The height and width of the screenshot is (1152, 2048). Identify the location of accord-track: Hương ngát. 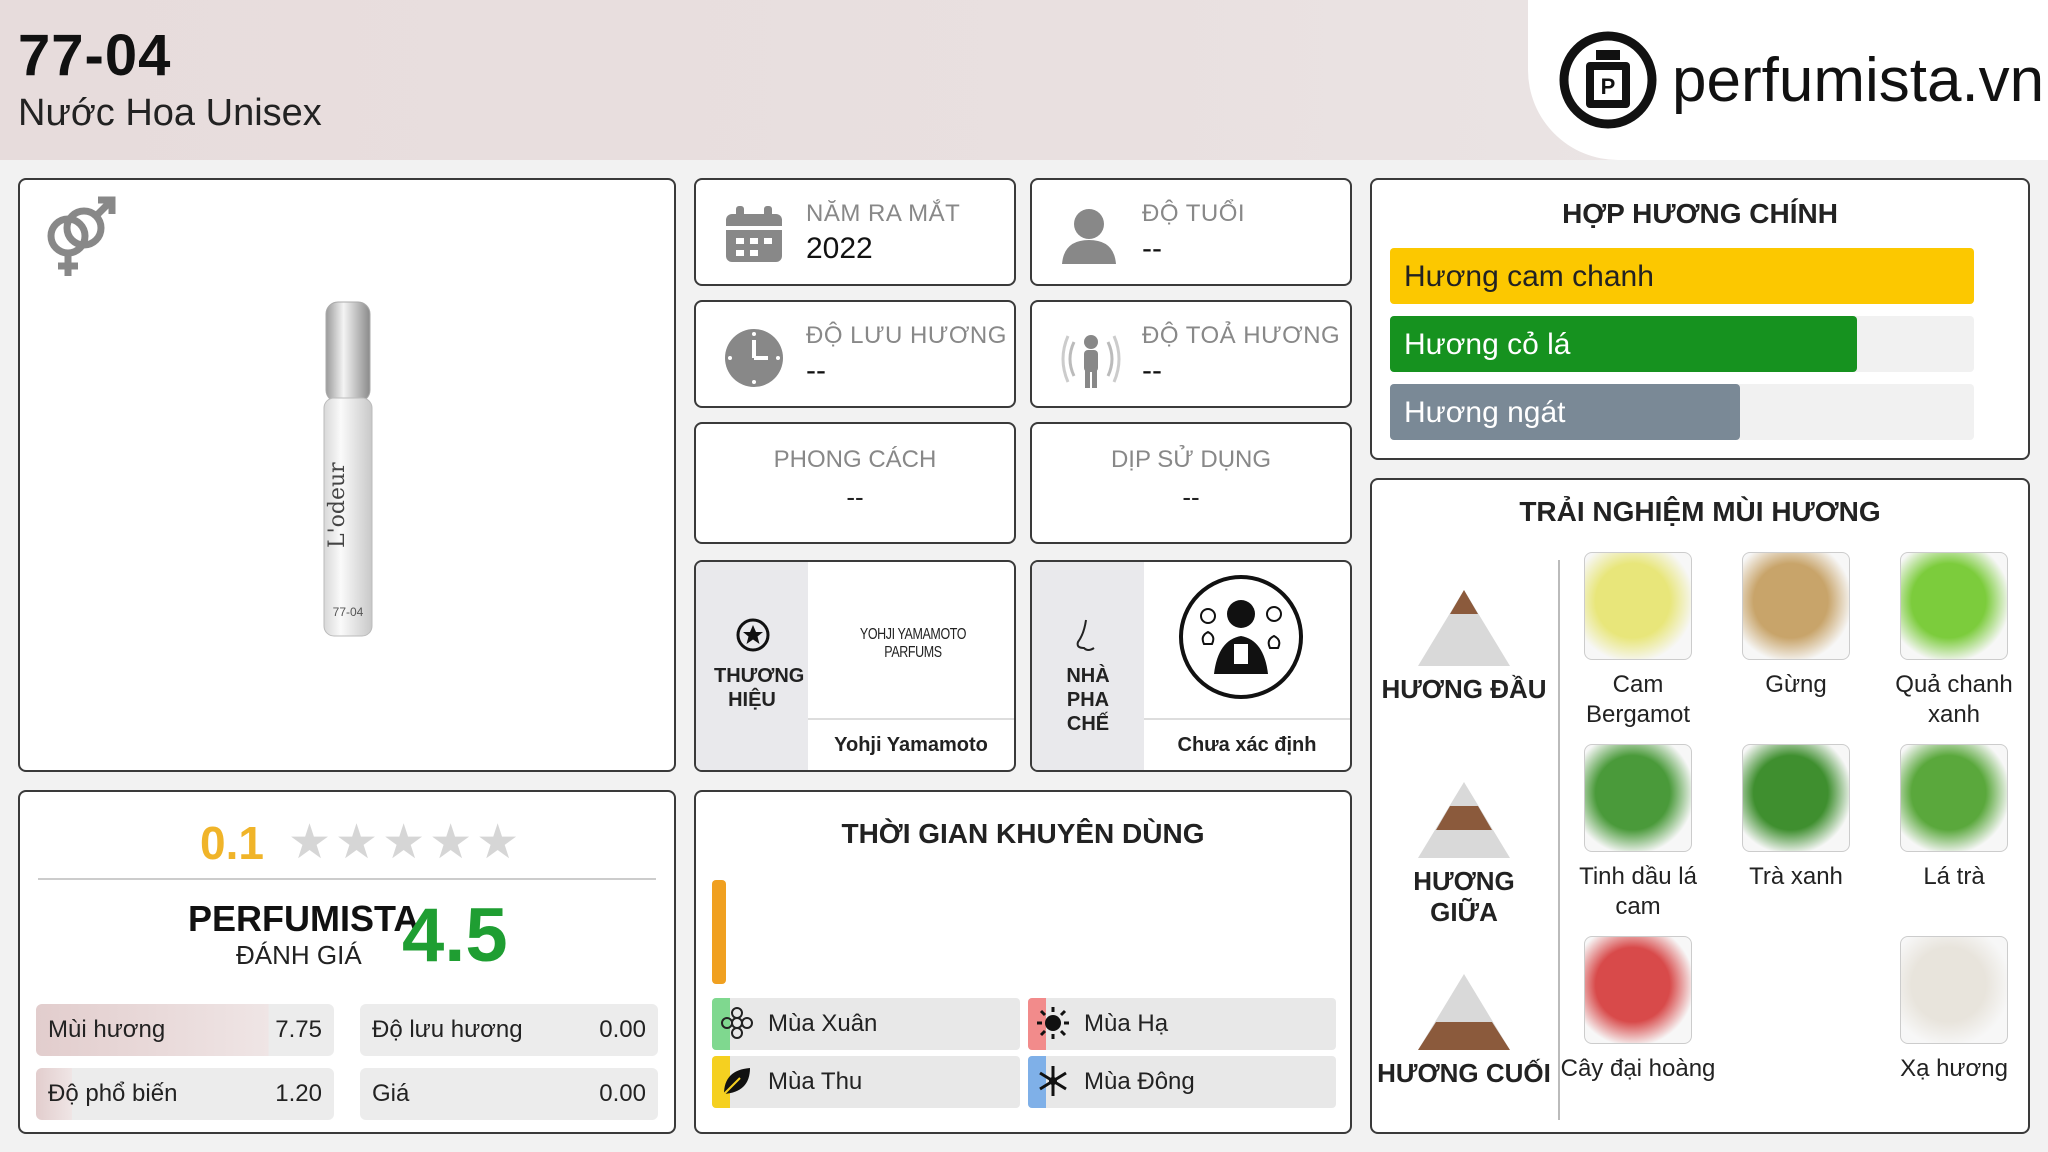
(1682, 412).